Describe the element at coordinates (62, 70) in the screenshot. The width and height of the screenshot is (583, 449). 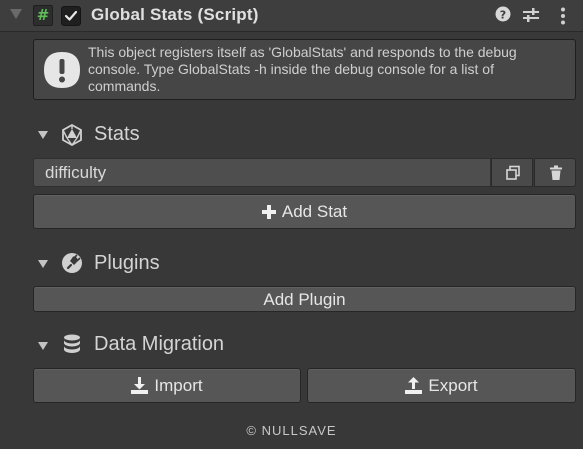
I see `info-exclamation-icon` at that location.